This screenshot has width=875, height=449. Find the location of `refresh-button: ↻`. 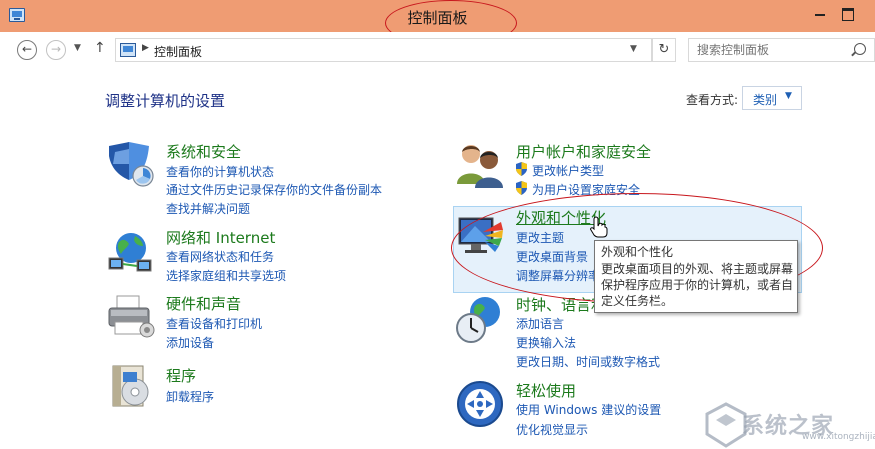

refresh-button: ↻ is located at coordinates (664, 50).